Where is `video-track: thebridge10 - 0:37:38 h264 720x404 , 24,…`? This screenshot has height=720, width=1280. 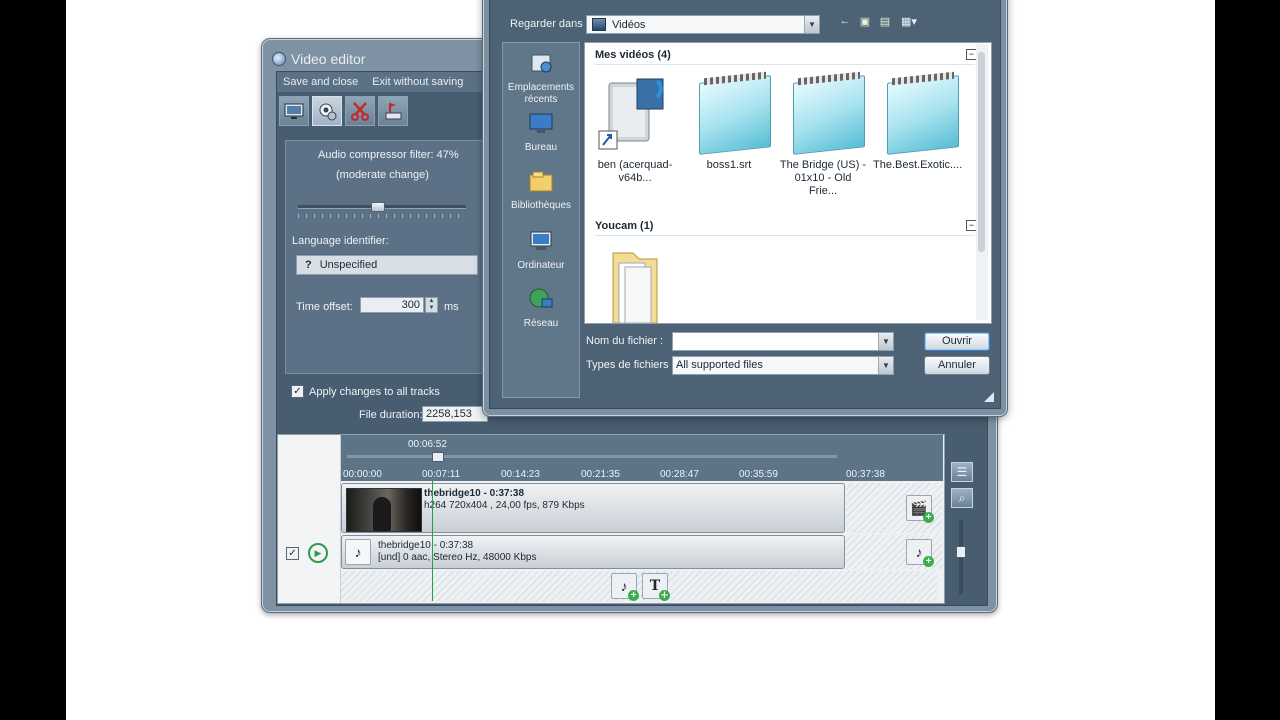 video-track: thebridge10 - 0:37:38 h264 720x404 , 24,… is located at coordinates (593, 508).